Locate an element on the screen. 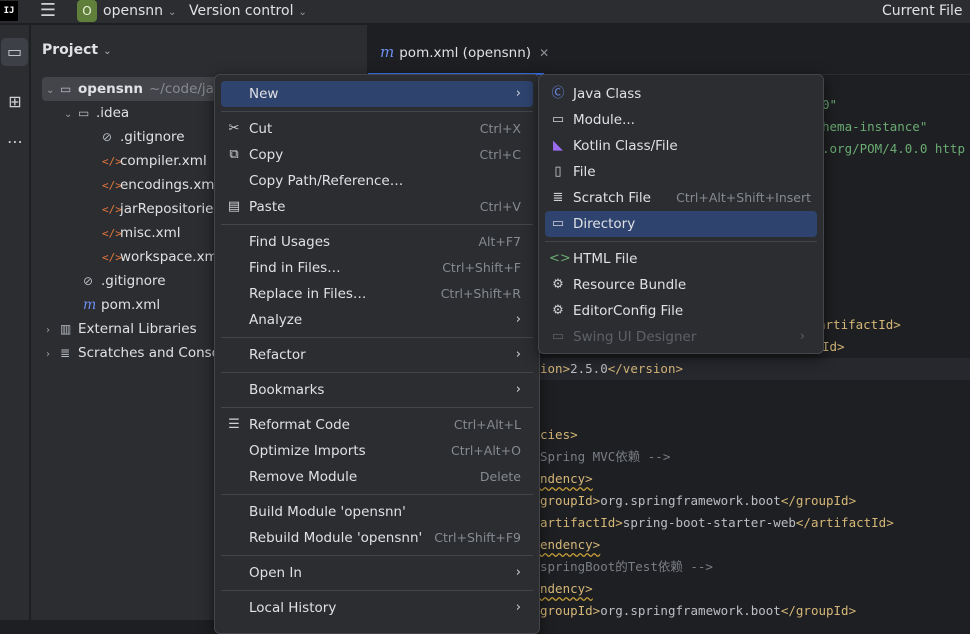 This screenshot has width=970, height=634. code-line: .org/POM/4.0.0 http is located at coordinates (893, 149).